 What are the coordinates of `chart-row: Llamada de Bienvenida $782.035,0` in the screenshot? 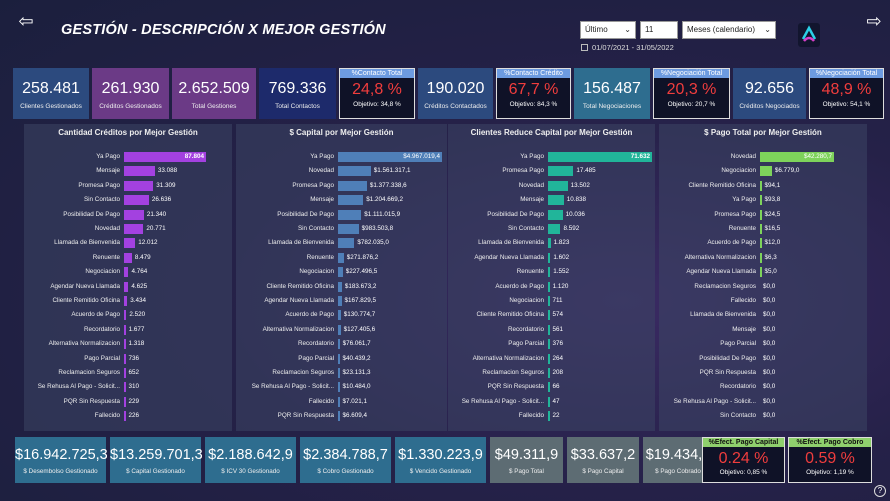 It's located at (341, 243).